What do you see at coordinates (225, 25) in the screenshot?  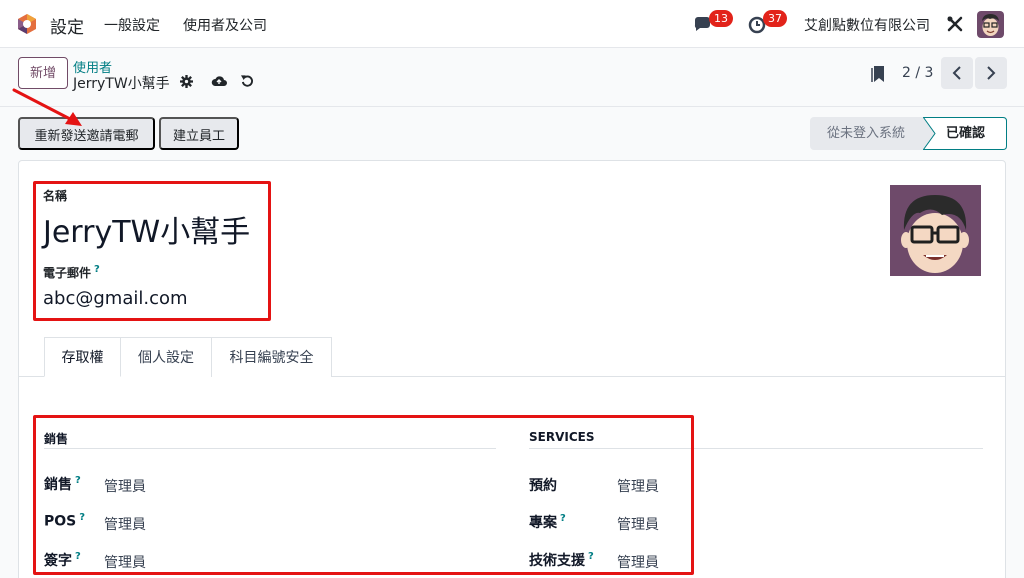 I see `menu-users-companies: 使用者及公司` at bounding box center [225, 25].